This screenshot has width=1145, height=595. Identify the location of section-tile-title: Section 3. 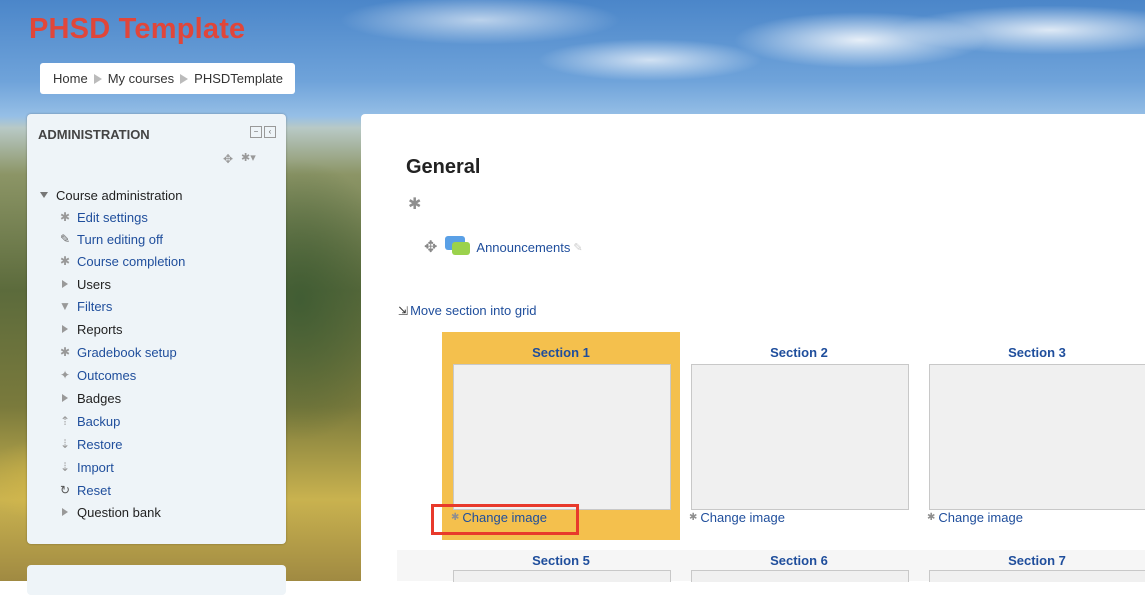
(1031, 352).